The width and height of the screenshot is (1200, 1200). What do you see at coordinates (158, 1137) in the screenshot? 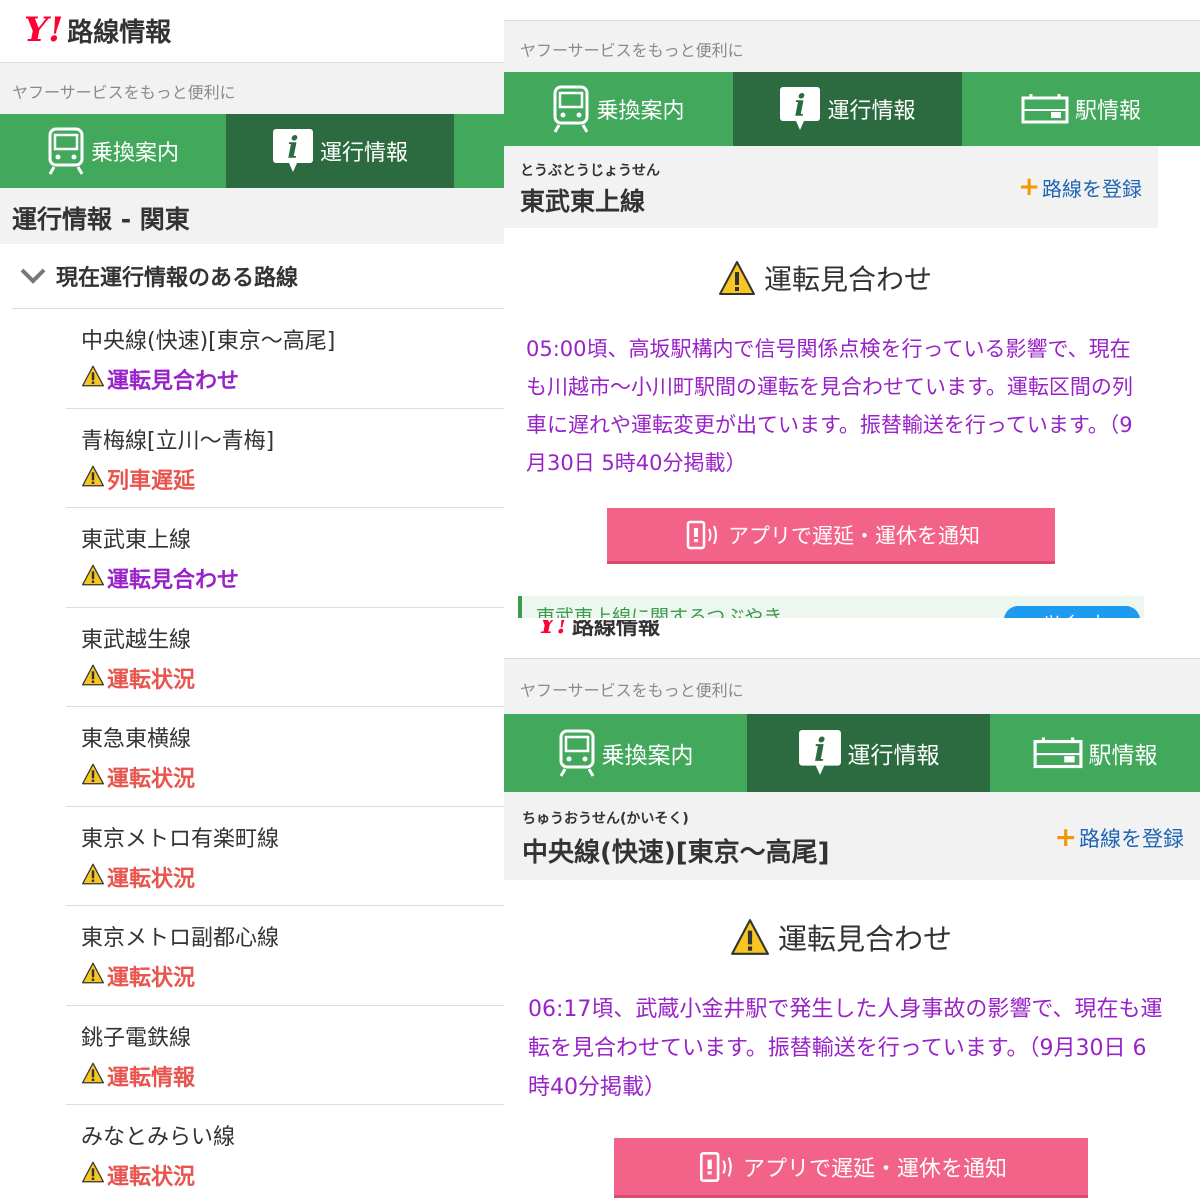
I see `line-name: みなとみらい線` at bounding box center [158, 1137].